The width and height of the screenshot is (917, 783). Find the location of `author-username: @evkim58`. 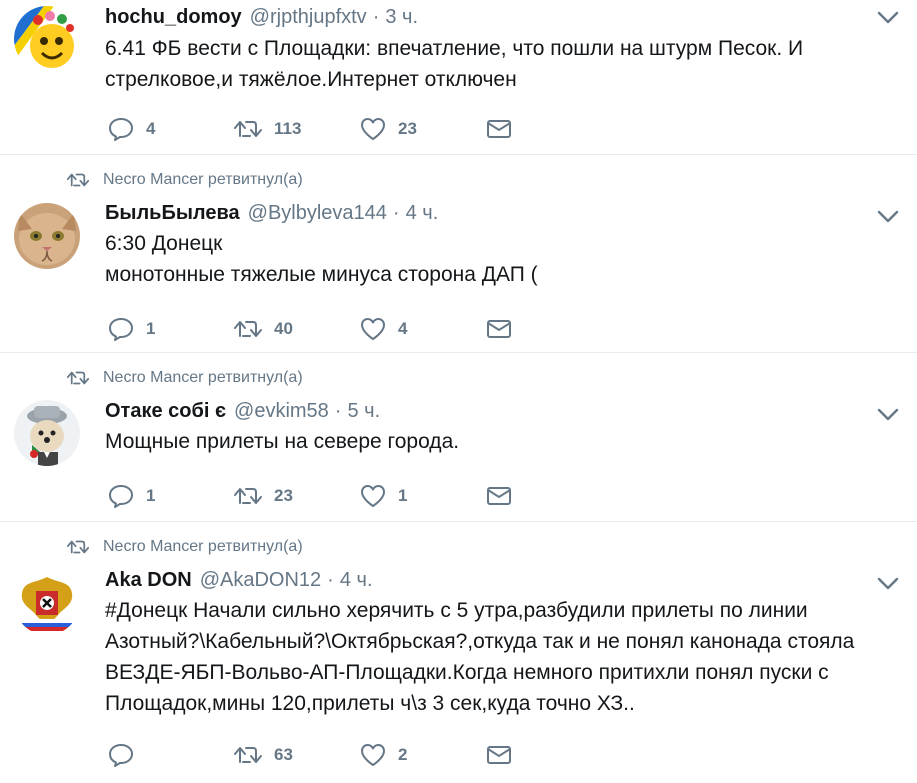

author-username: @evkim58 is located at coordinates (281, 411).